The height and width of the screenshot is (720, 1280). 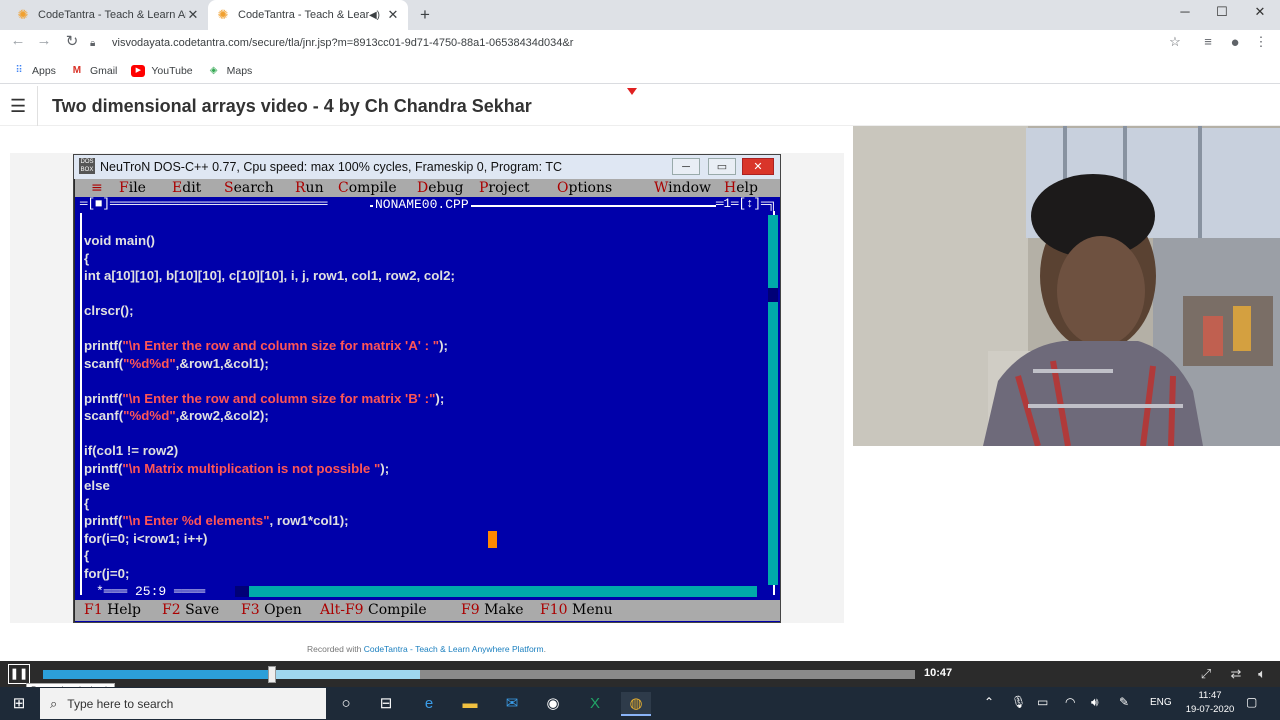 What do you see at coordinates (272, 674) in the screenshot?
I see `seek-handle` at bounding box center [272, 674].